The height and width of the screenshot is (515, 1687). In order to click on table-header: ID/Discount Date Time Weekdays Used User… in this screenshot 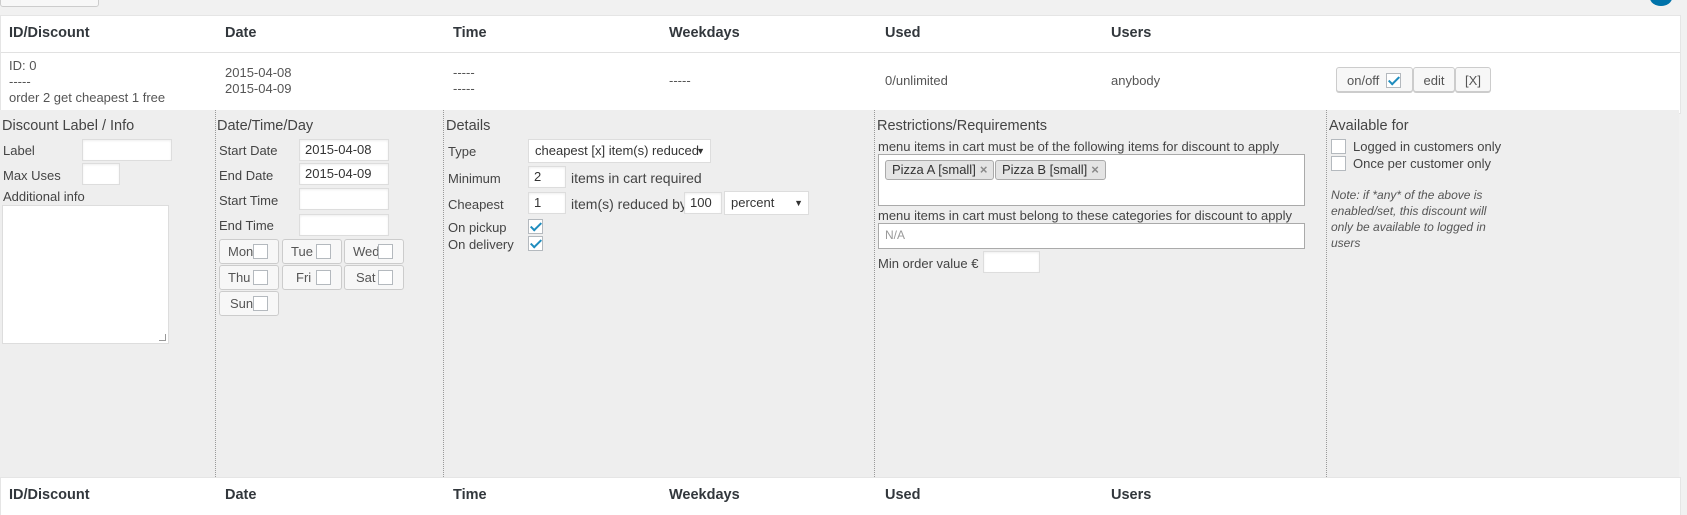, I will do `click(840, 34)`.